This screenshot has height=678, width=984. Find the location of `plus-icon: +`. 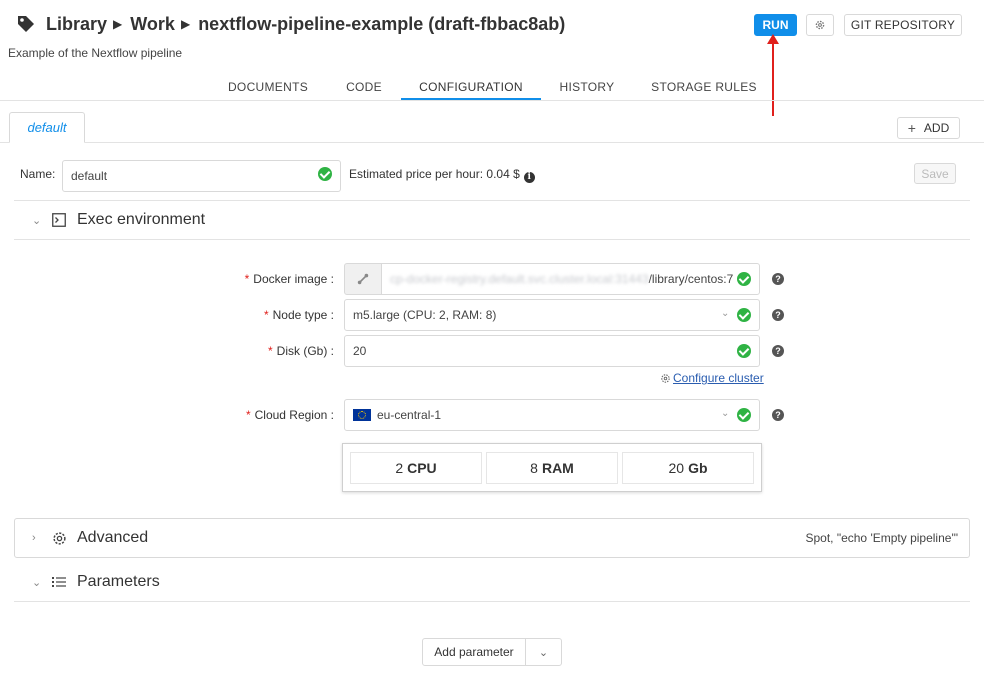

plus-icon: + is located at coordinates (911, 128).